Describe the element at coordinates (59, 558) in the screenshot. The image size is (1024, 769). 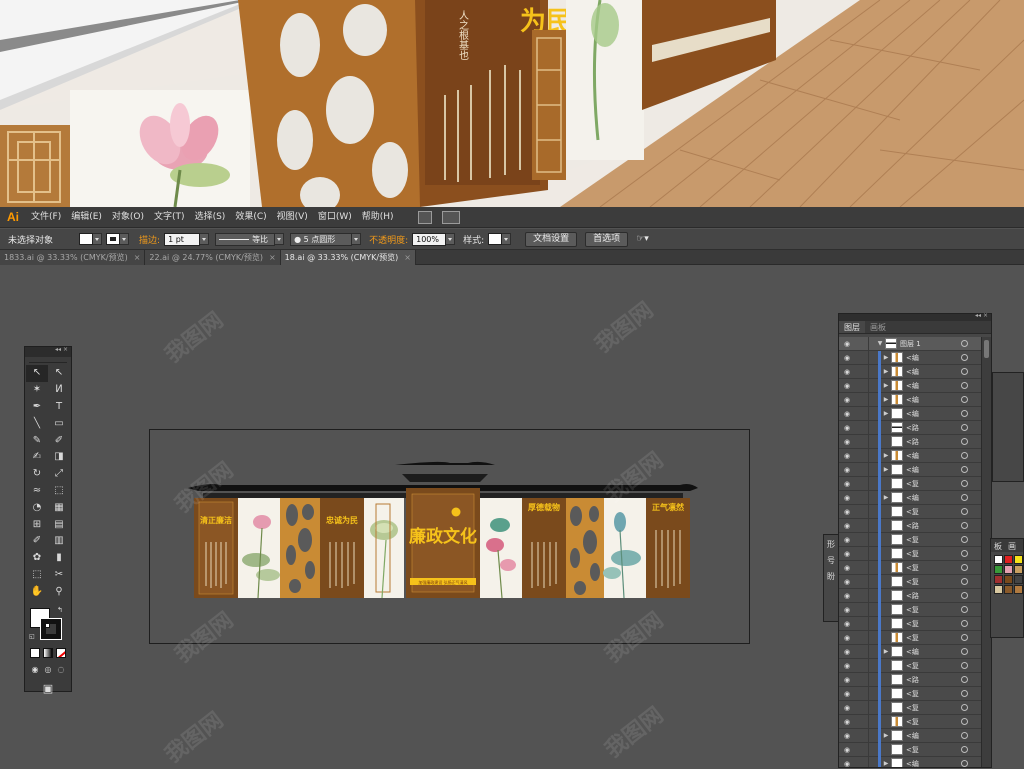
I see `column-graph-tool-icon: ▮` at that location.